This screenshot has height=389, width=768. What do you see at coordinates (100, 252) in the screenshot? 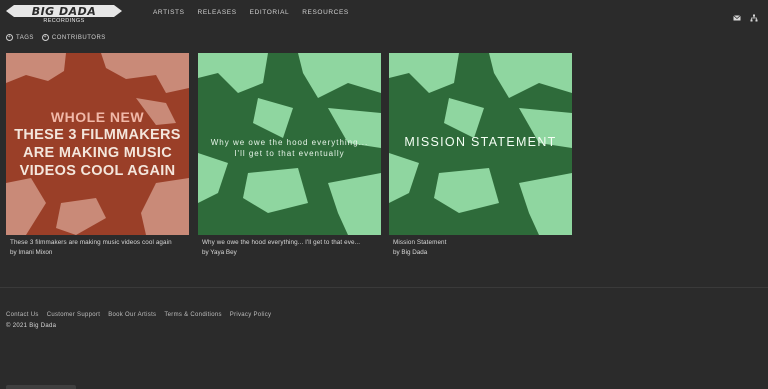
I see `article-author: by Imani Mixon` at bounding box center [100, 252].